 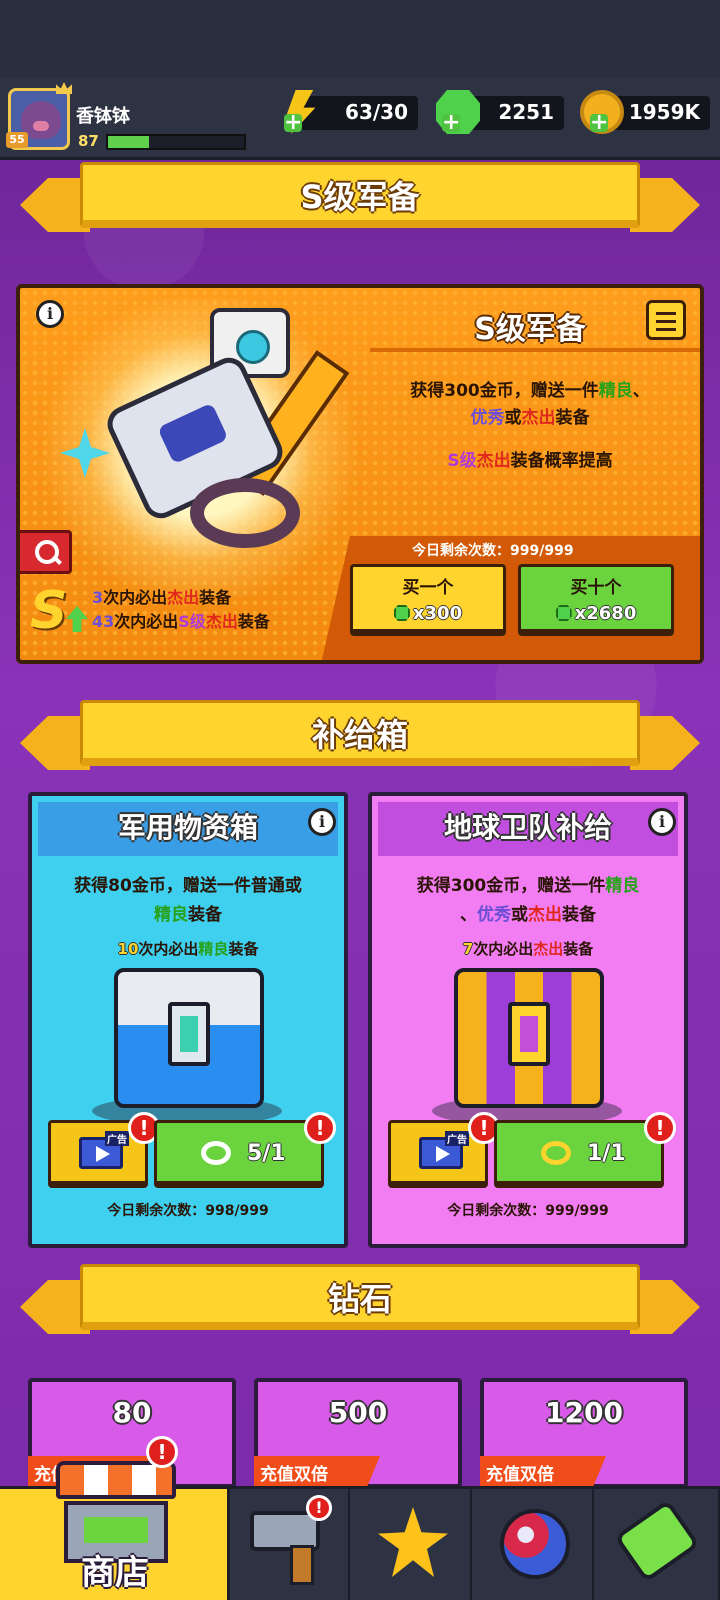 I want to click on dna-capsule-icon, so click(x=657, y=1541).